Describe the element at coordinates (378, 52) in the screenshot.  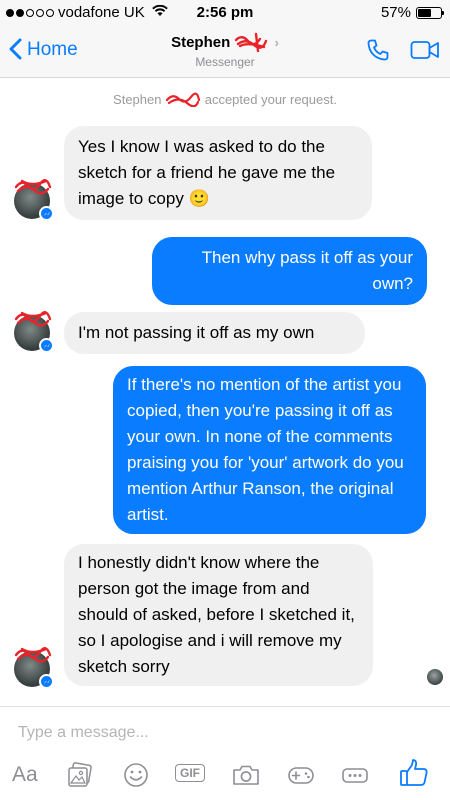
I see `phone-call-icon` at that location.